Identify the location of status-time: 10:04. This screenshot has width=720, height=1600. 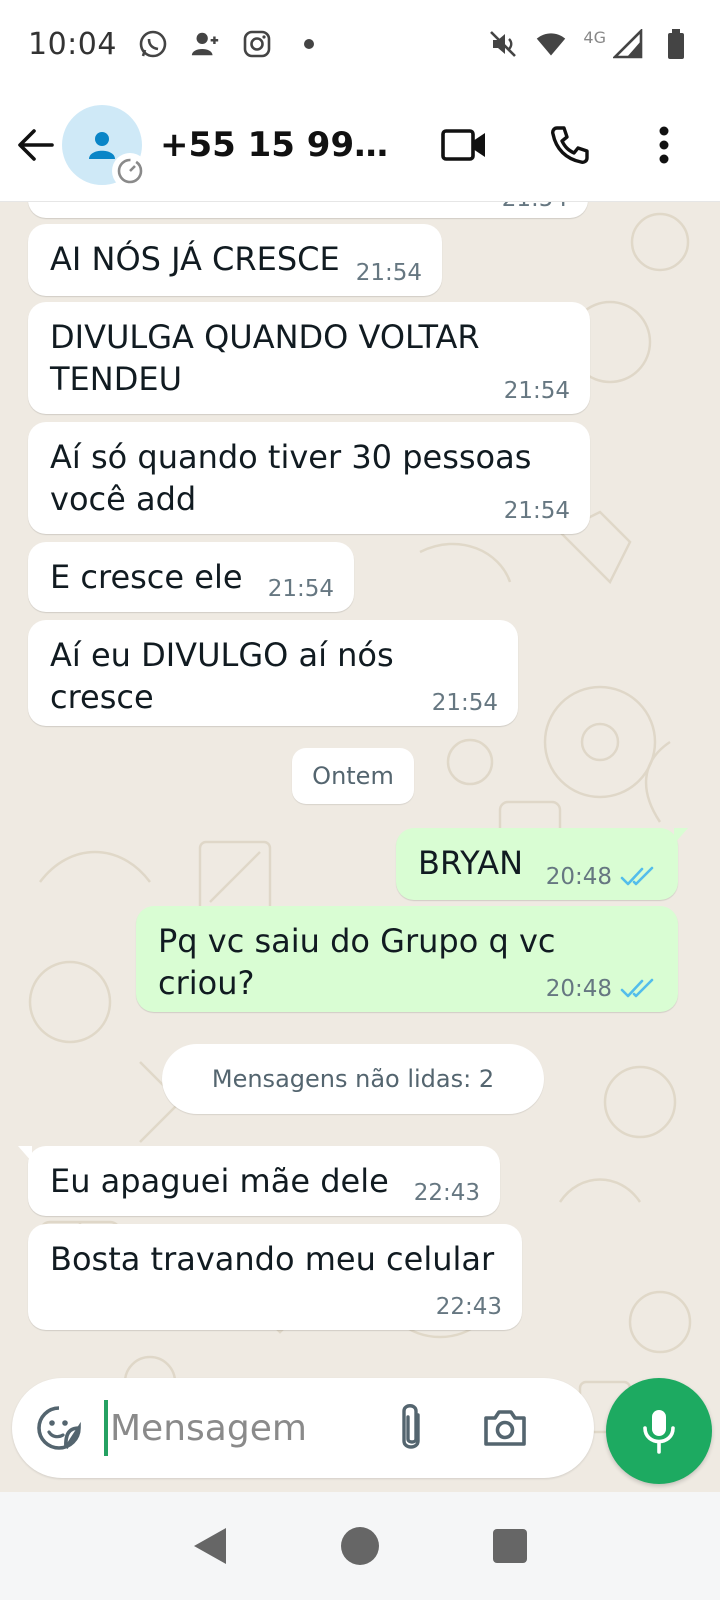
(72, 44).